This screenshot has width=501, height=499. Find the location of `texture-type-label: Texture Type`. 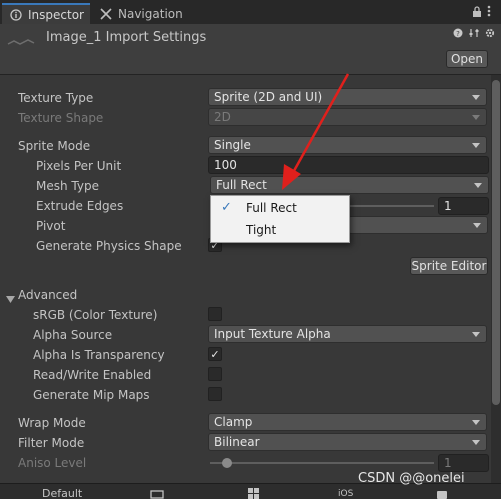

texture-type-label: Texture Type is located at coordinates (56, 98).